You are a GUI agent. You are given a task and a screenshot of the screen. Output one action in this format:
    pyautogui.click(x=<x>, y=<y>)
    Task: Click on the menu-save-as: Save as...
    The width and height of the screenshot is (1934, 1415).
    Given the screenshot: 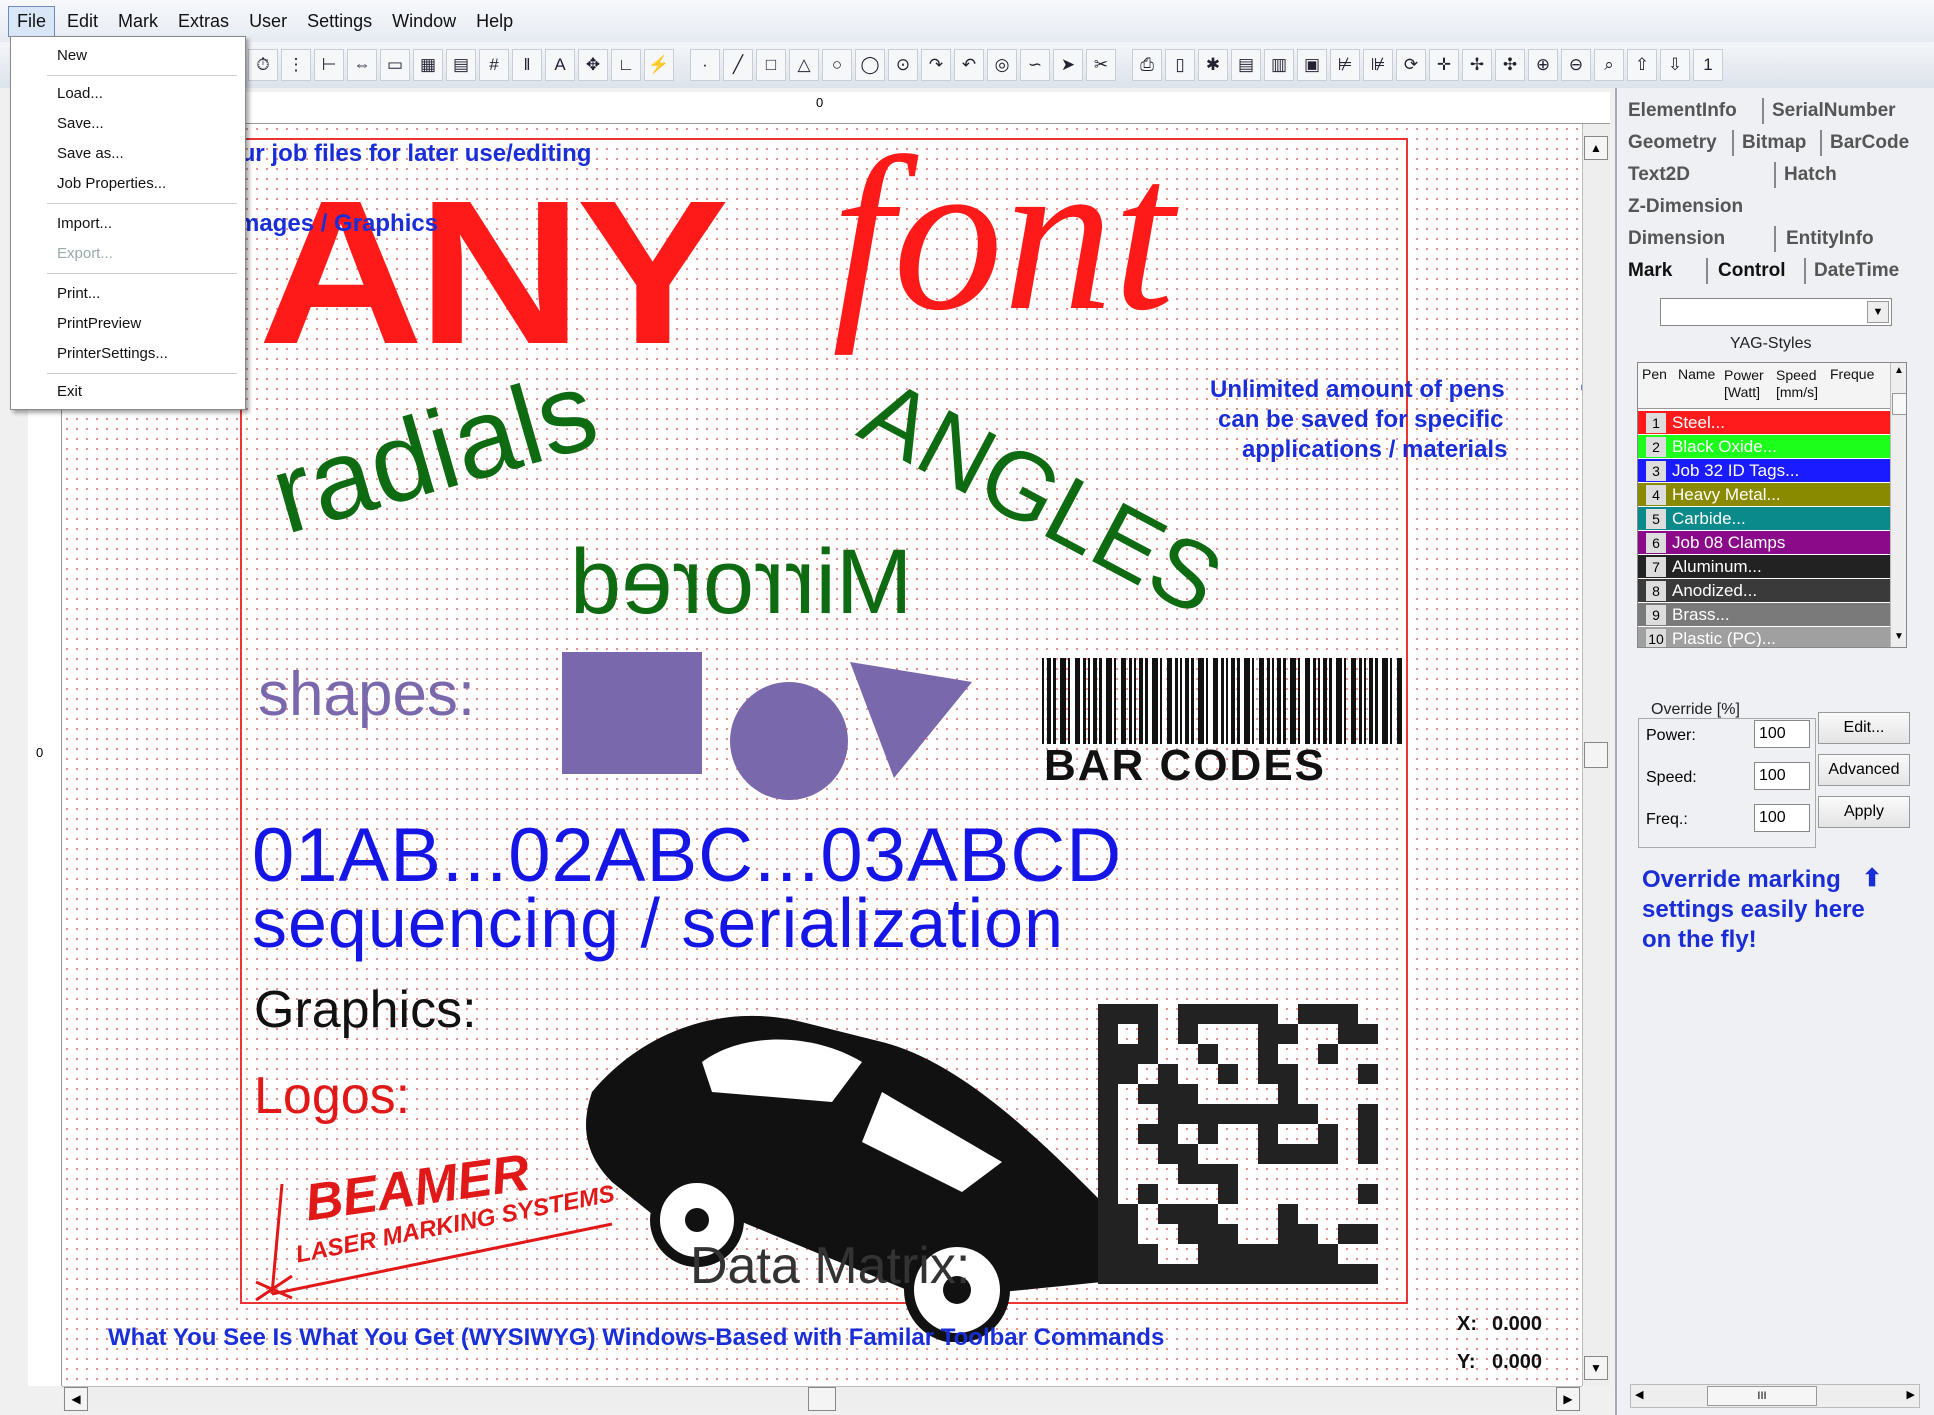 What is the action you would take?
    pyautogui.click(x=90, y=153)
    